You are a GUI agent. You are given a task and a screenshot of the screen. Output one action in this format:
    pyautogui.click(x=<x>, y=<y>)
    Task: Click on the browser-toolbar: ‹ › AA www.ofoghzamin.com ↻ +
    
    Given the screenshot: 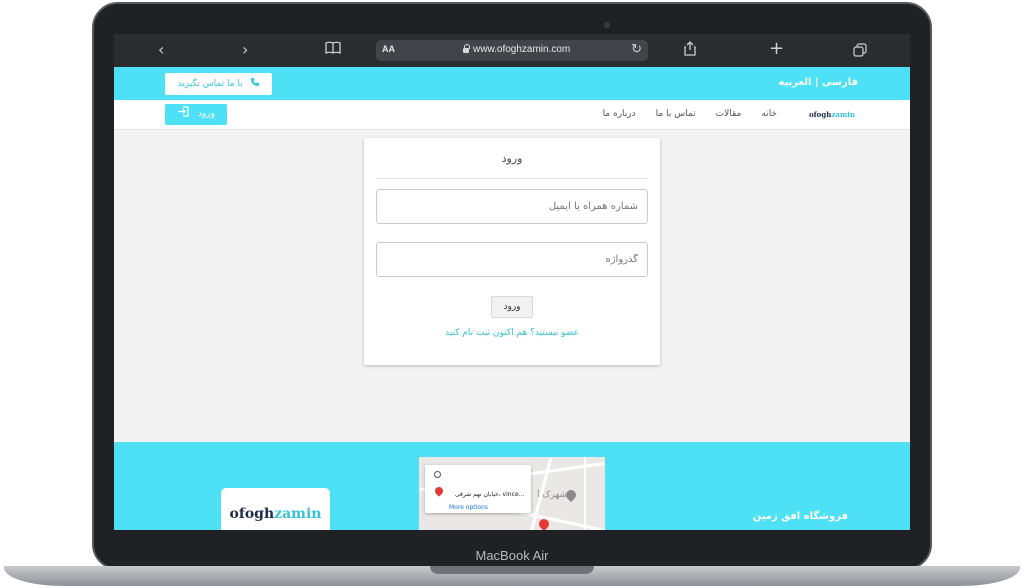 What is the action you would take?
    pyautogui.click(x=512, y=50)
    